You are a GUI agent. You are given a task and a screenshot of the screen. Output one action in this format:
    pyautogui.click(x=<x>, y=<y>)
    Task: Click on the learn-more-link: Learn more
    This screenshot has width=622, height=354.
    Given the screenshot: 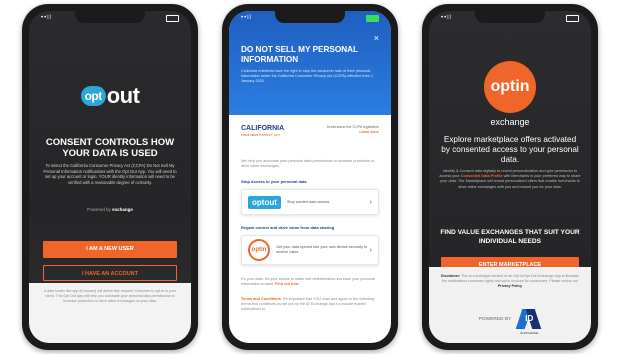 What is the action you would take?
    pyautogui.click(x=369, y=132)
    